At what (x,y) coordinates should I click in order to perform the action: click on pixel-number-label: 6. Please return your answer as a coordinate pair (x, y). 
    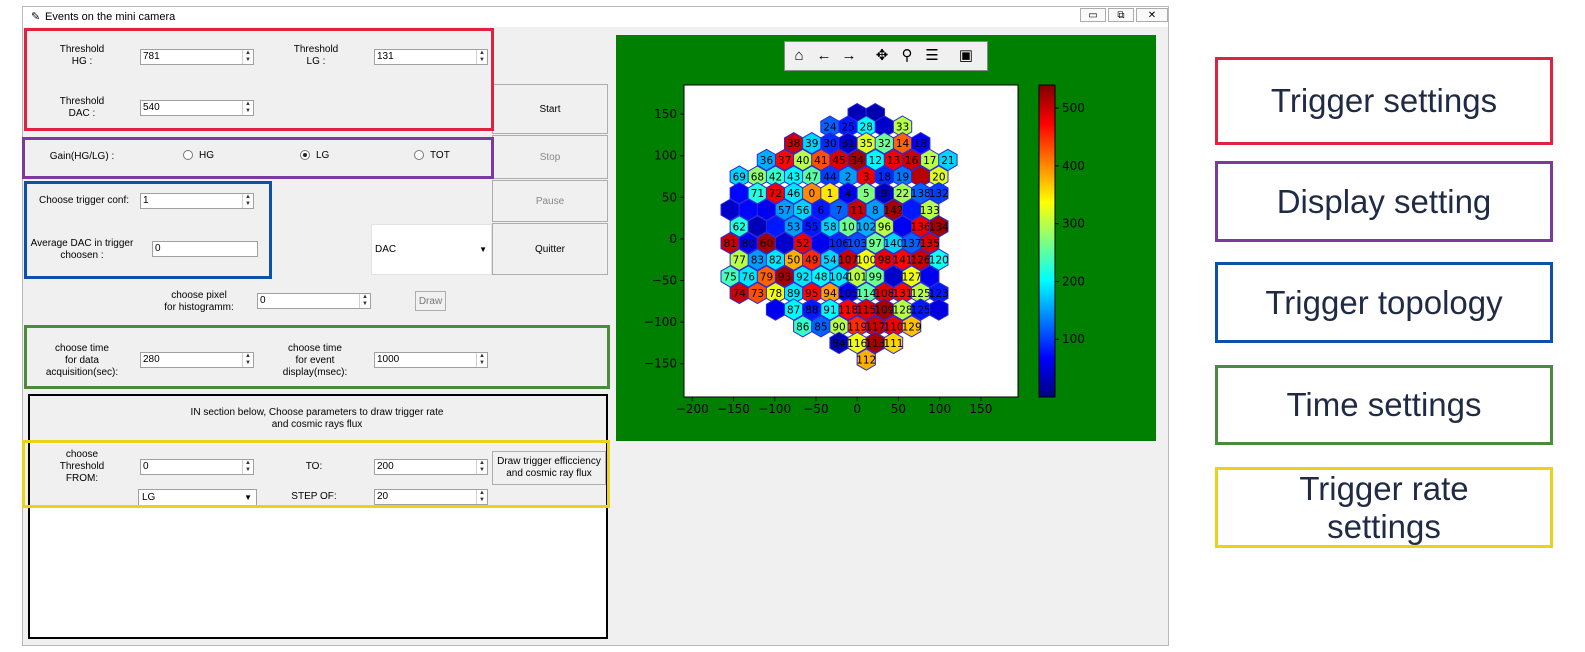
    Looking at the image, I should click on (821, 211).